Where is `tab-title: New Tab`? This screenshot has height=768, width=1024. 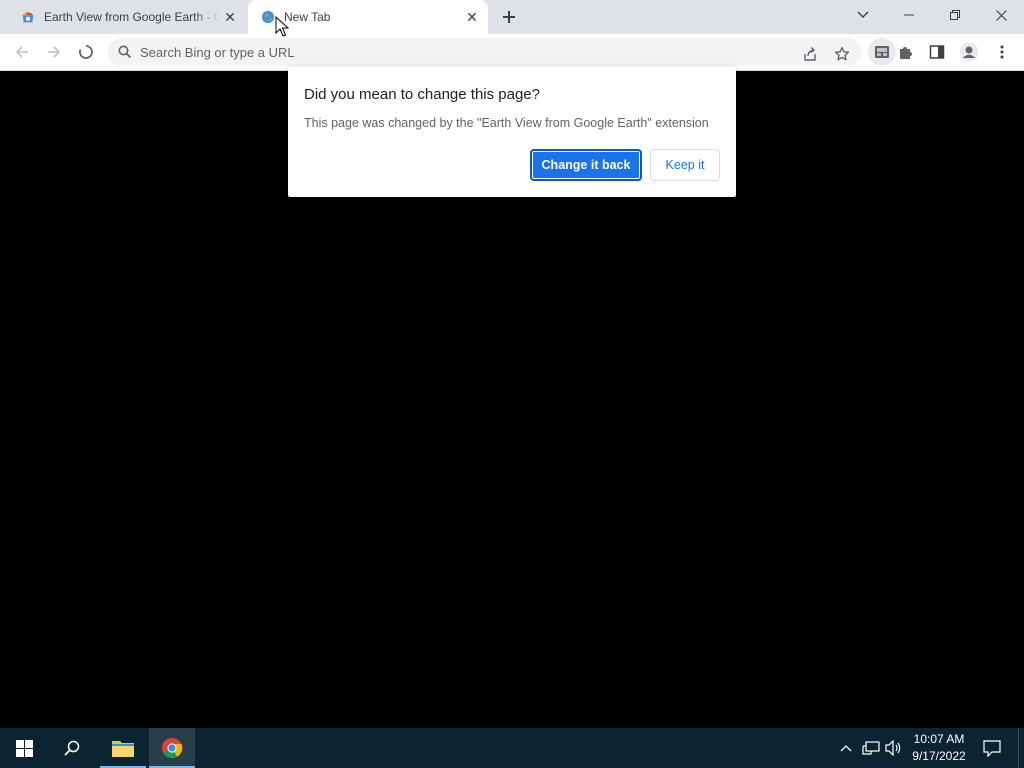 tab-title: New Tab is located at coordinates (307, 17).